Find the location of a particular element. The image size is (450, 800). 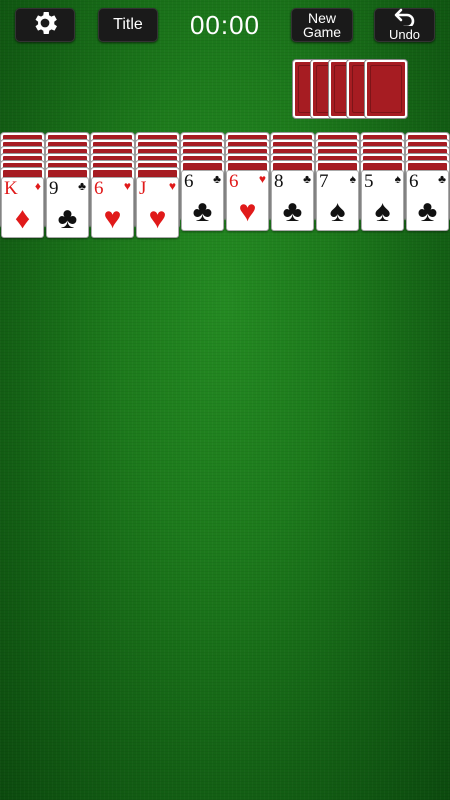

stock-pile is located at coordinates (353, 90).